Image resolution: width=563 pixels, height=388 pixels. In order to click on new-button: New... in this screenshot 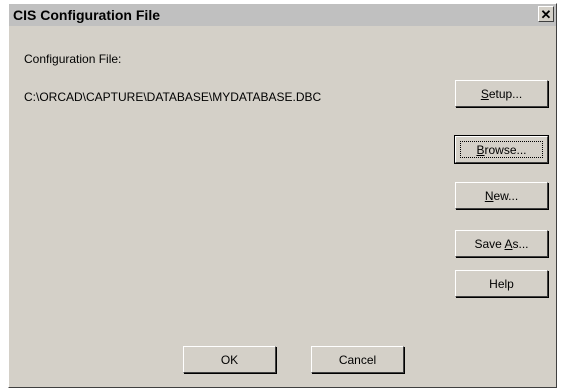, I will do `click(501, 195)`.